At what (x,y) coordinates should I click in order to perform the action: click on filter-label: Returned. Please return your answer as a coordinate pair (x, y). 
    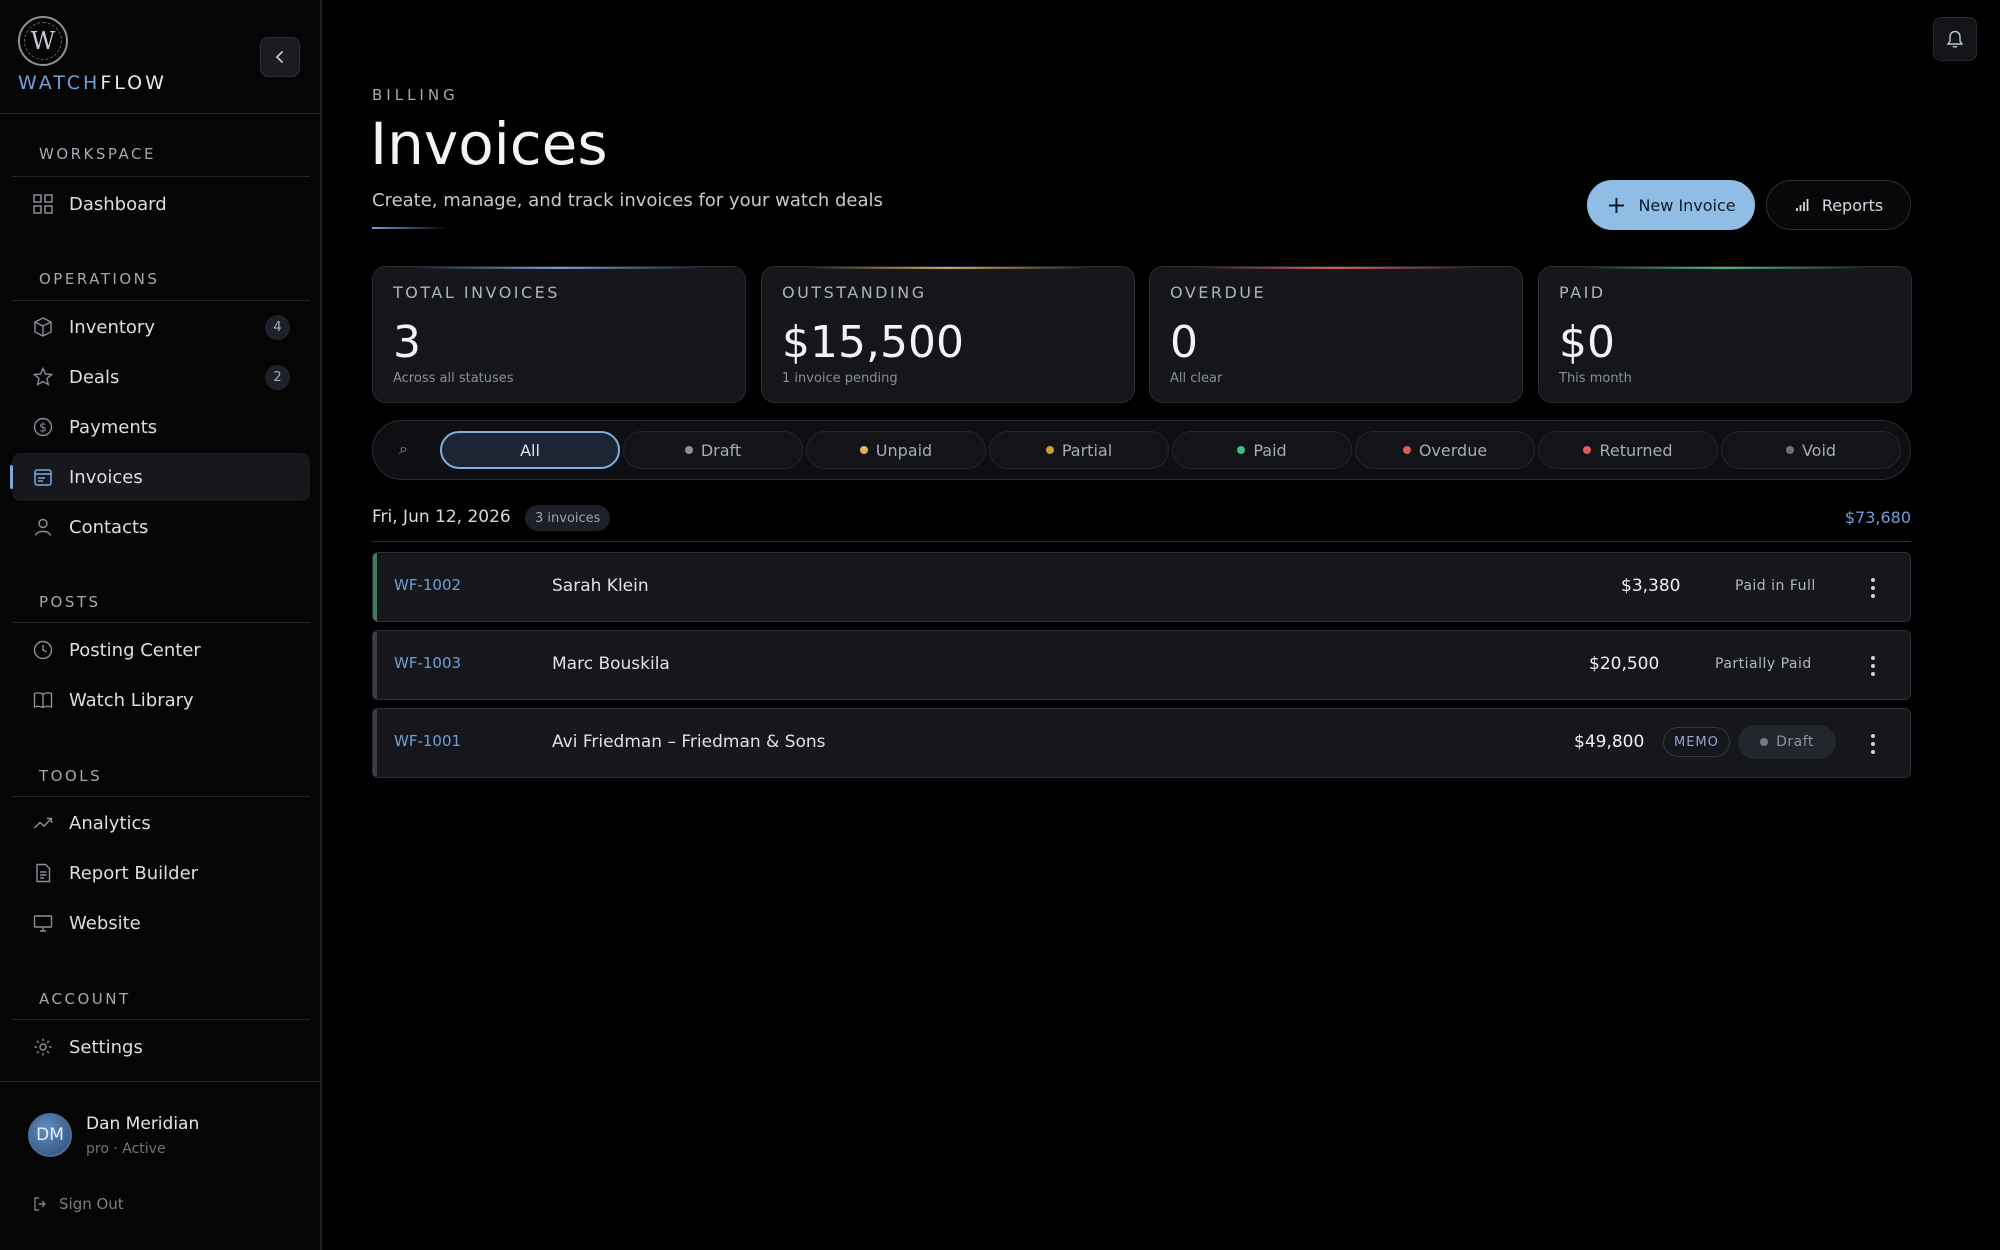
    Looking at the image, I should click on (1636, 450).